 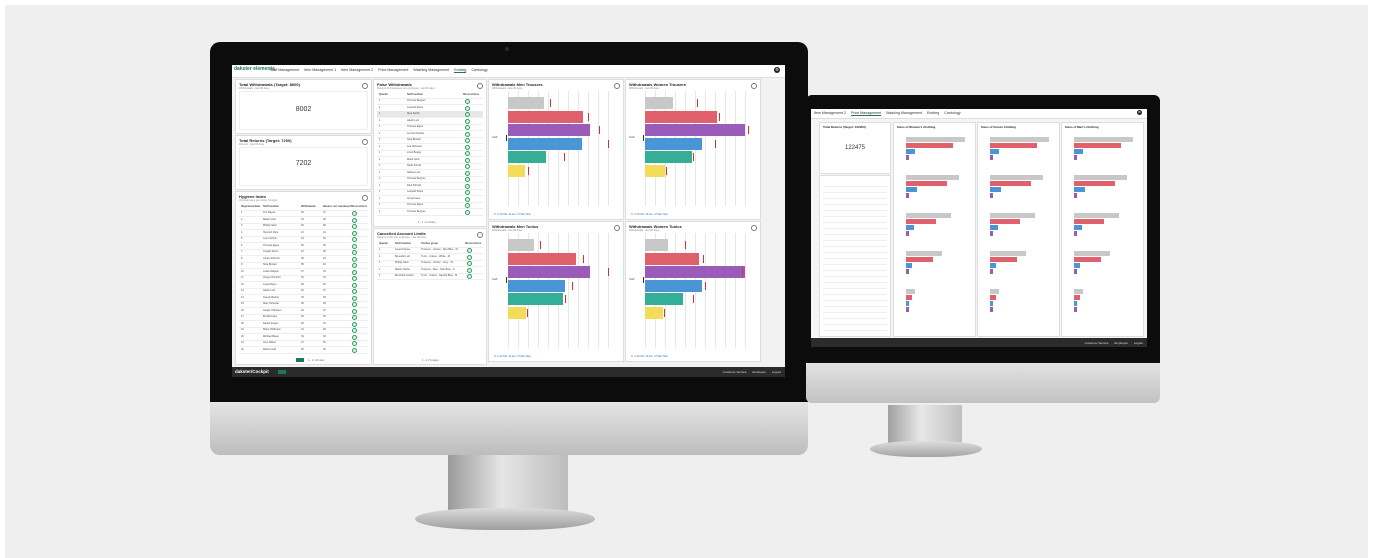 I want to click on nav-item: Cardology, so click(x=479, y=70).